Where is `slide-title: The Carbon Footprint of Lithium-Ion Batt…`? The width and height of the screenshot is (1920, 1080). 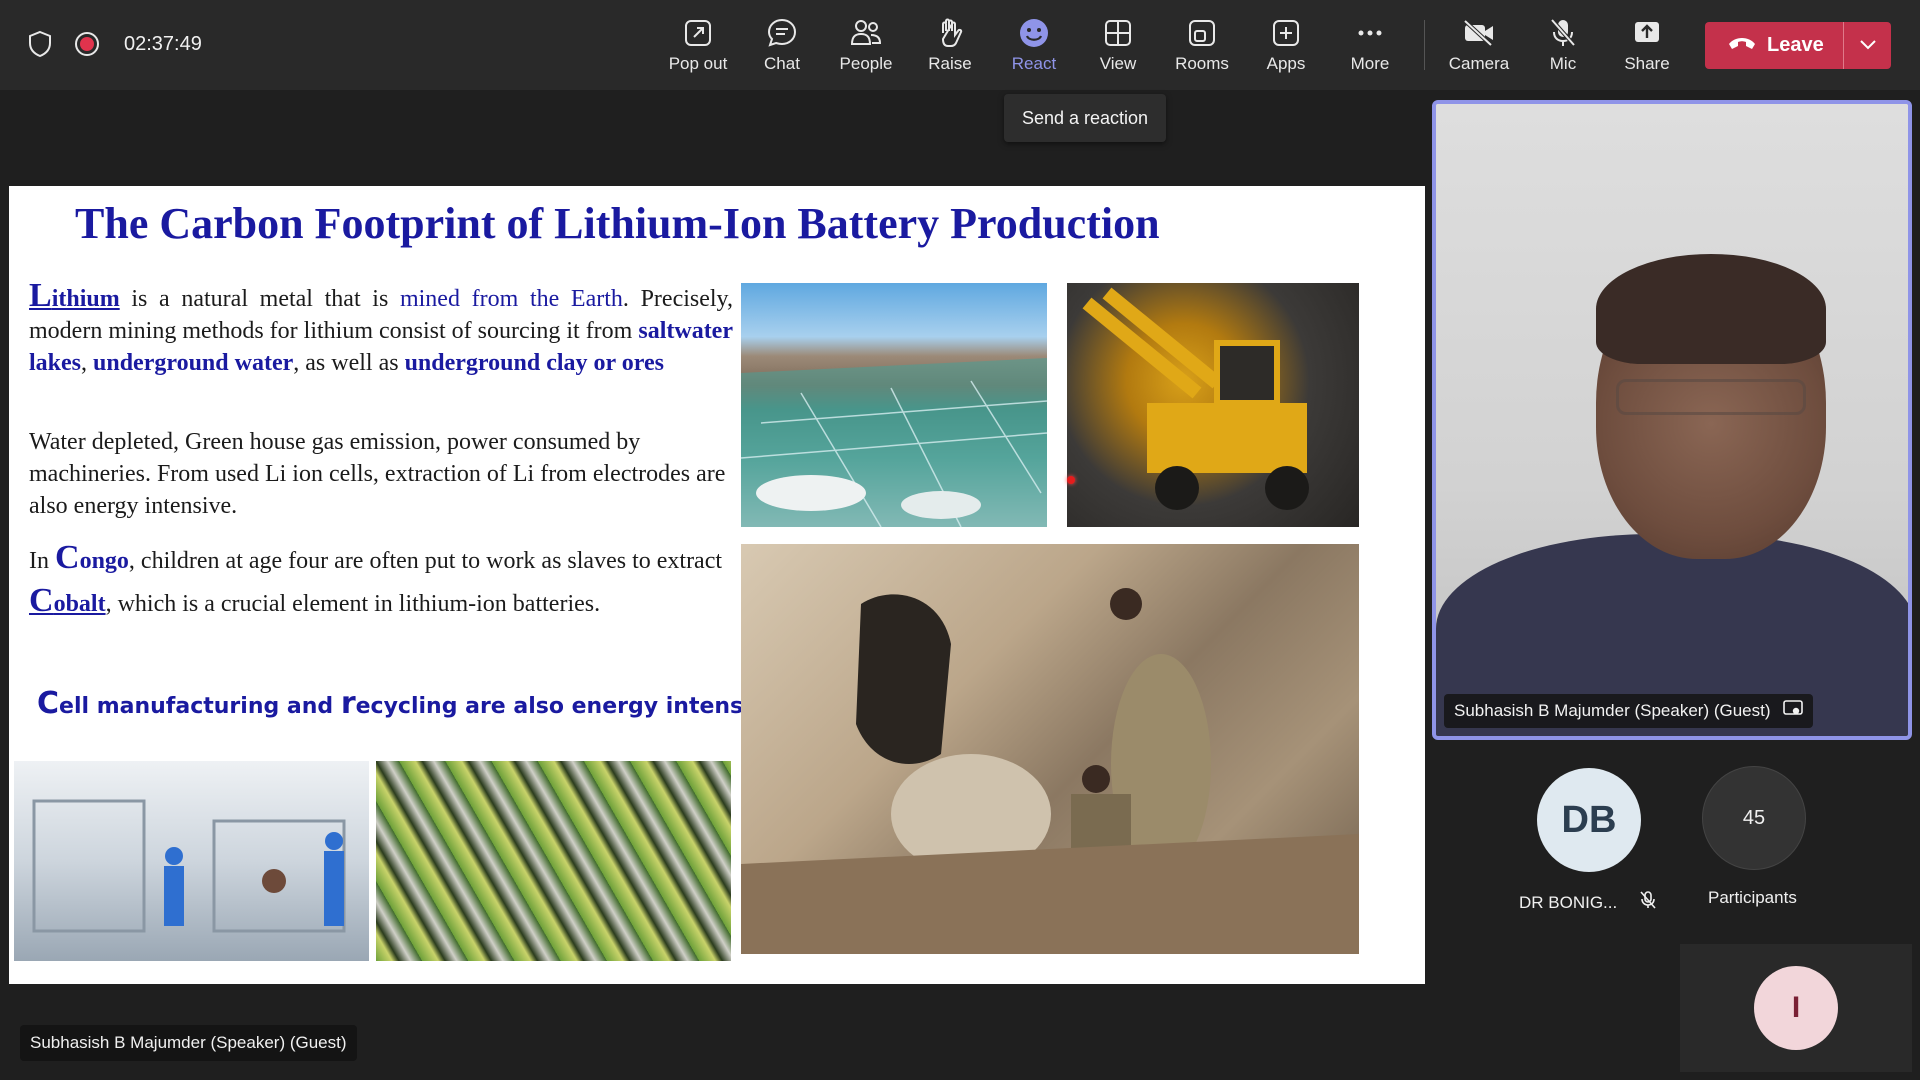
slide-title: The Carbon Footprint of Lithium-Ion Batt… is located at coordinates (617, 223).